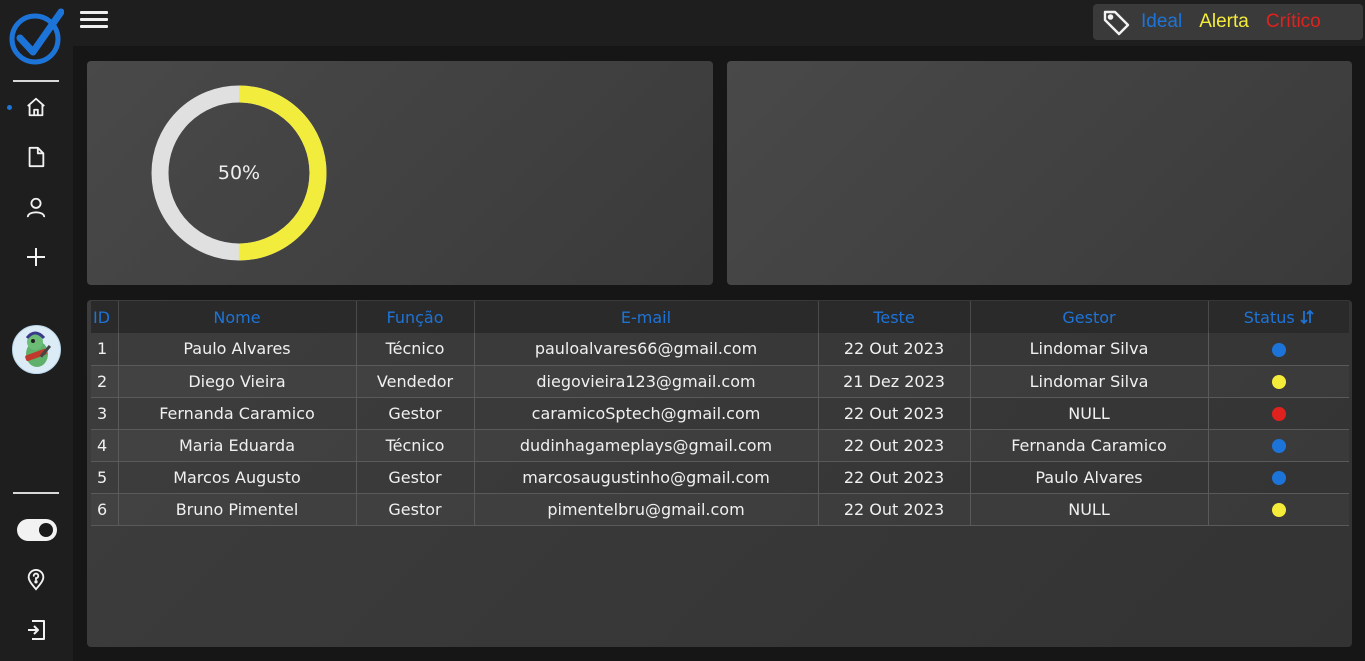 Image resolution: width=1365 pixels, height=661 pixels. Describe the element at coordinates (415, 317) in the screenshot. I see `col-funcao-header: Função` at that location.